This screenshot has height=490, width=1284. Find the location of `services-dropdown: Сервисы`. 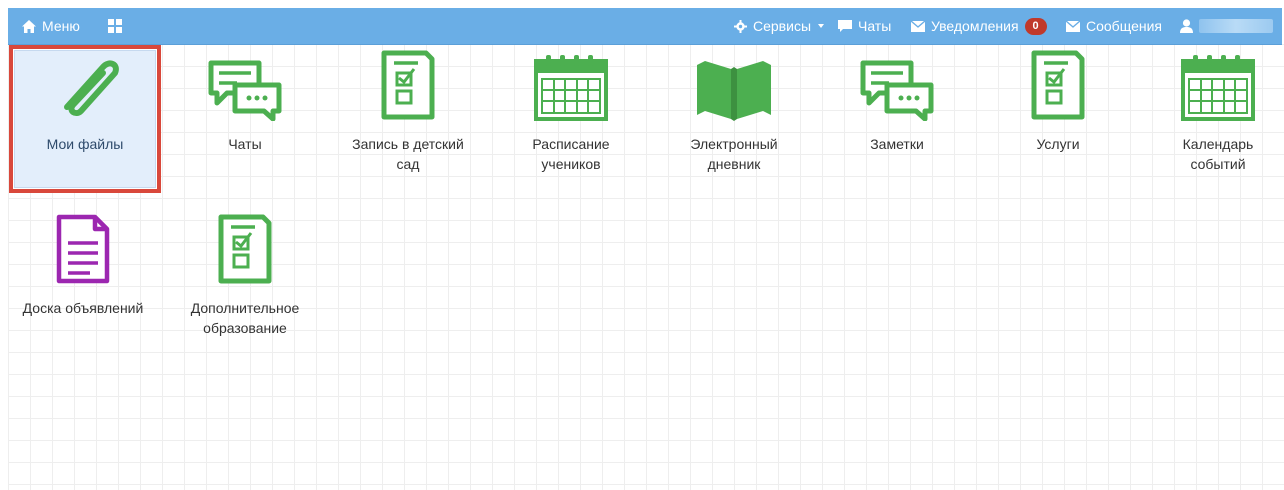

services-dropdown: Сервисы is located at coordinates (779, 26).